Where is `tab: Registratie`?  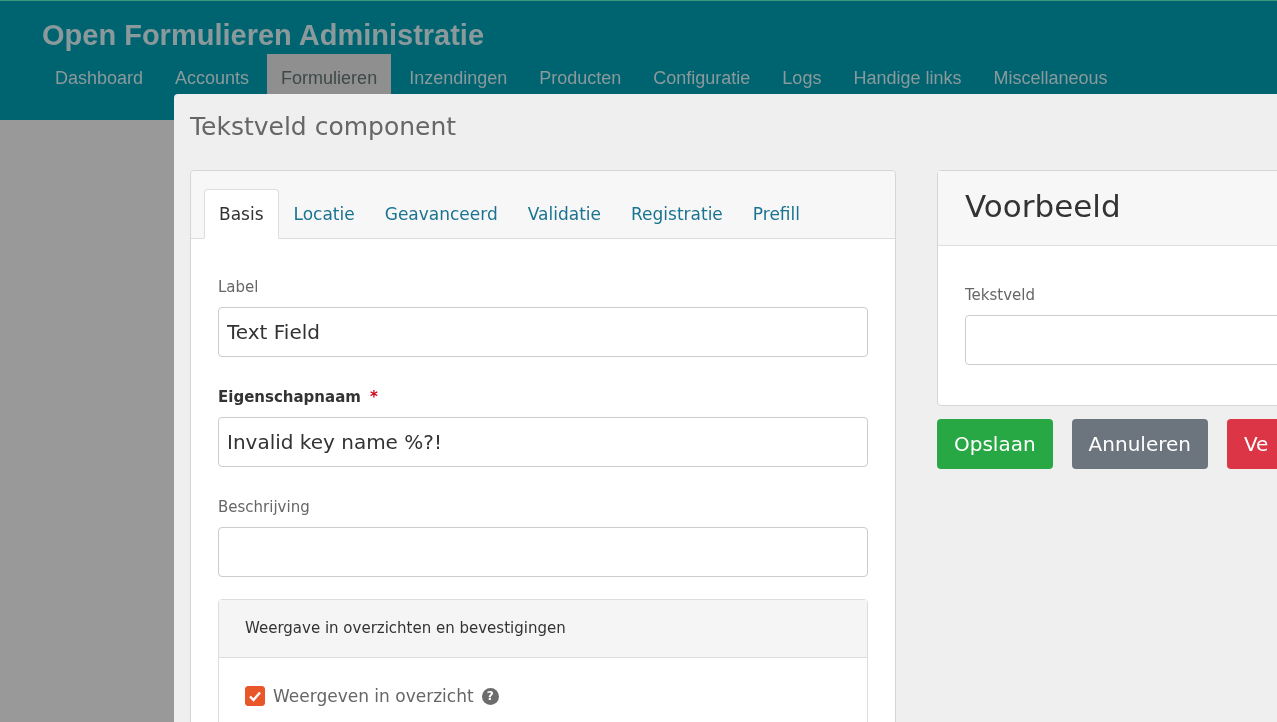 tab: Registratie is located at coordinates (677, 214).